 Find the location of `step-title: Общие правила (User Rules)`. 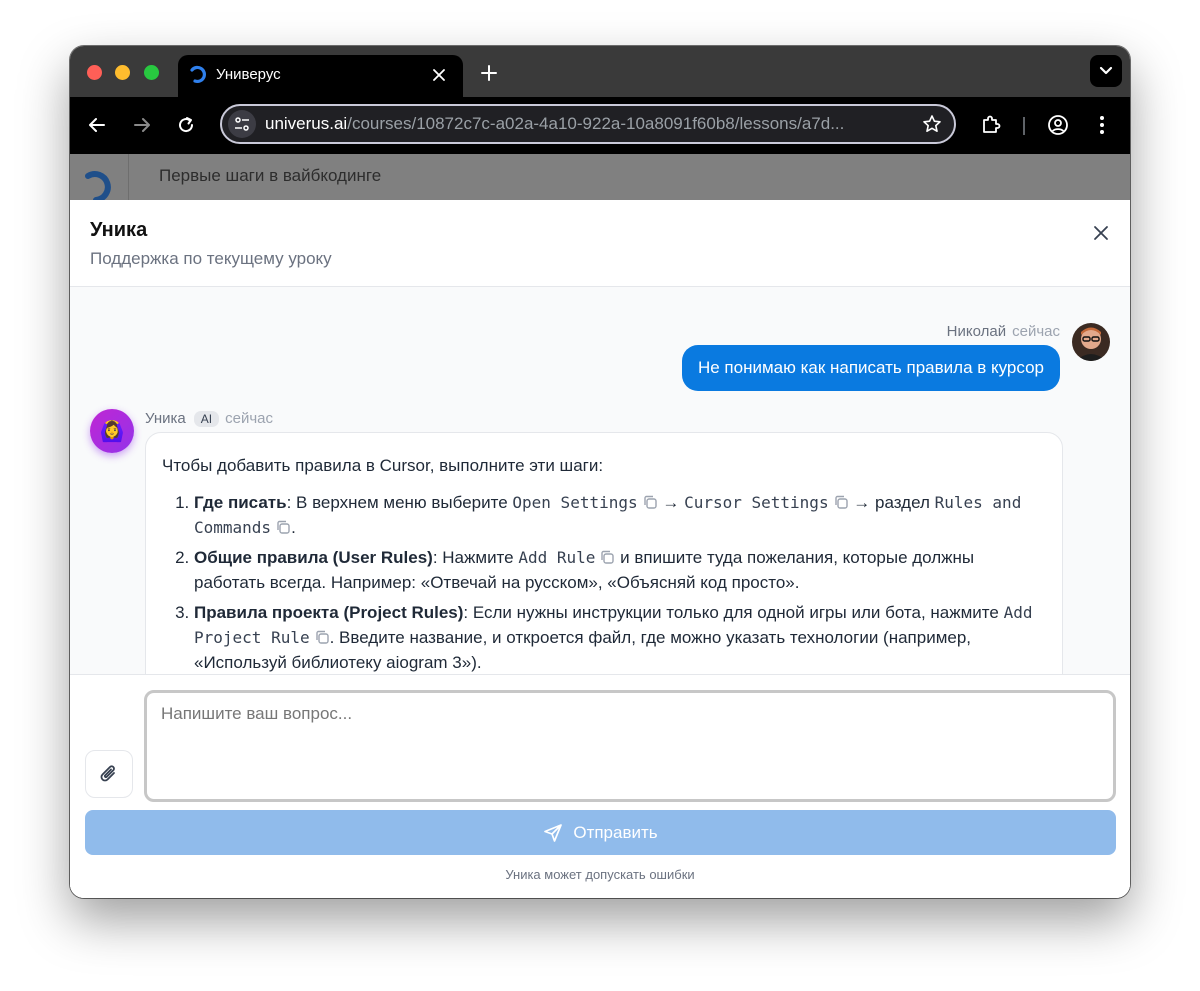

step-title: Общие правила (User Rules) is located at coordinates (313, 557).